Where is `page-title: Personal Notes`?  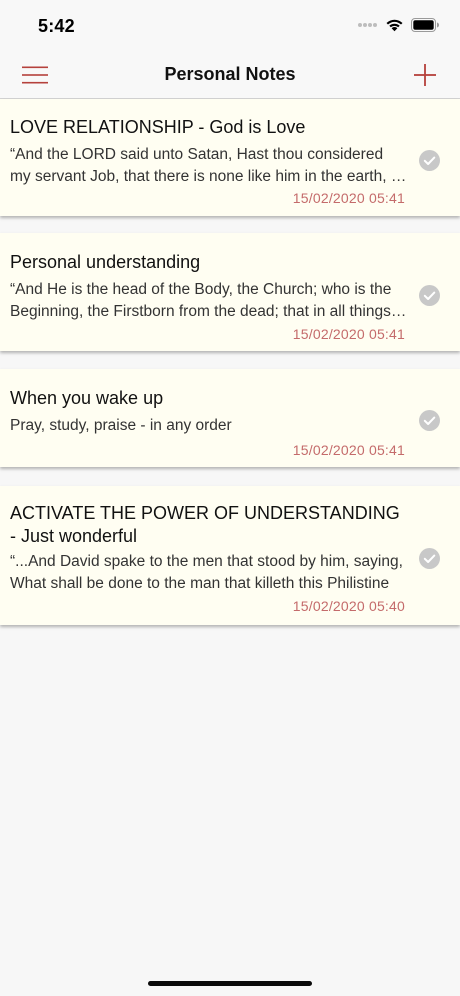
page-title: Personal Notes is located at coordinates (230, 74).